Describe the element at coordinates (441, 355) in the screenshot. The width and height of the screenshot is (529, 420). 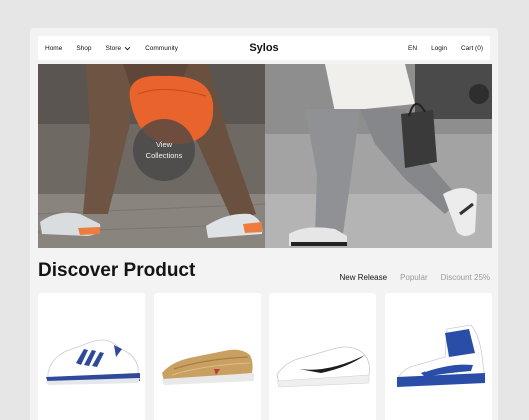
I see `blue-high-top-sneaker-icon` at that location.